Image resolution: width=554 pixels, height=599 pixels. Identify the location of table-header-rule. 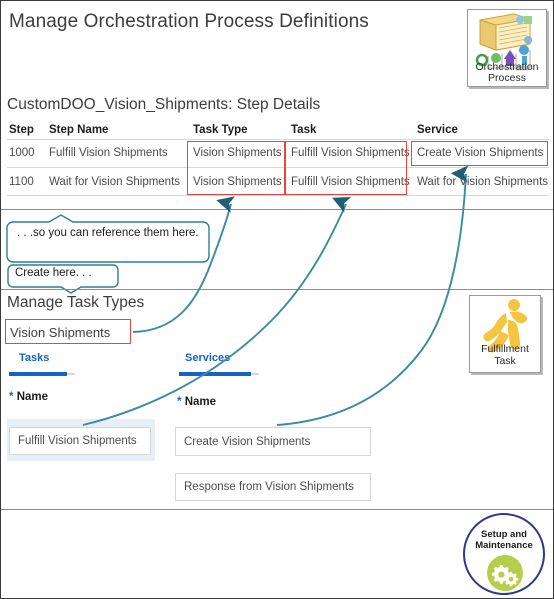
(278, 139).